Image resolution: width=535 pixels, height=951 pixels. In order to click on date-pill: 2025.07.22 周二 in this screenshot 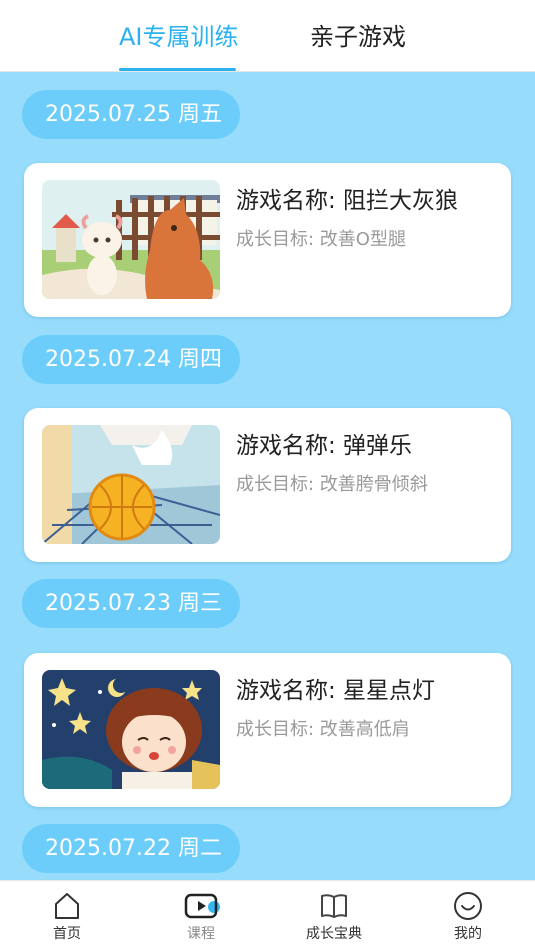, I will do `click(131, 848)`.